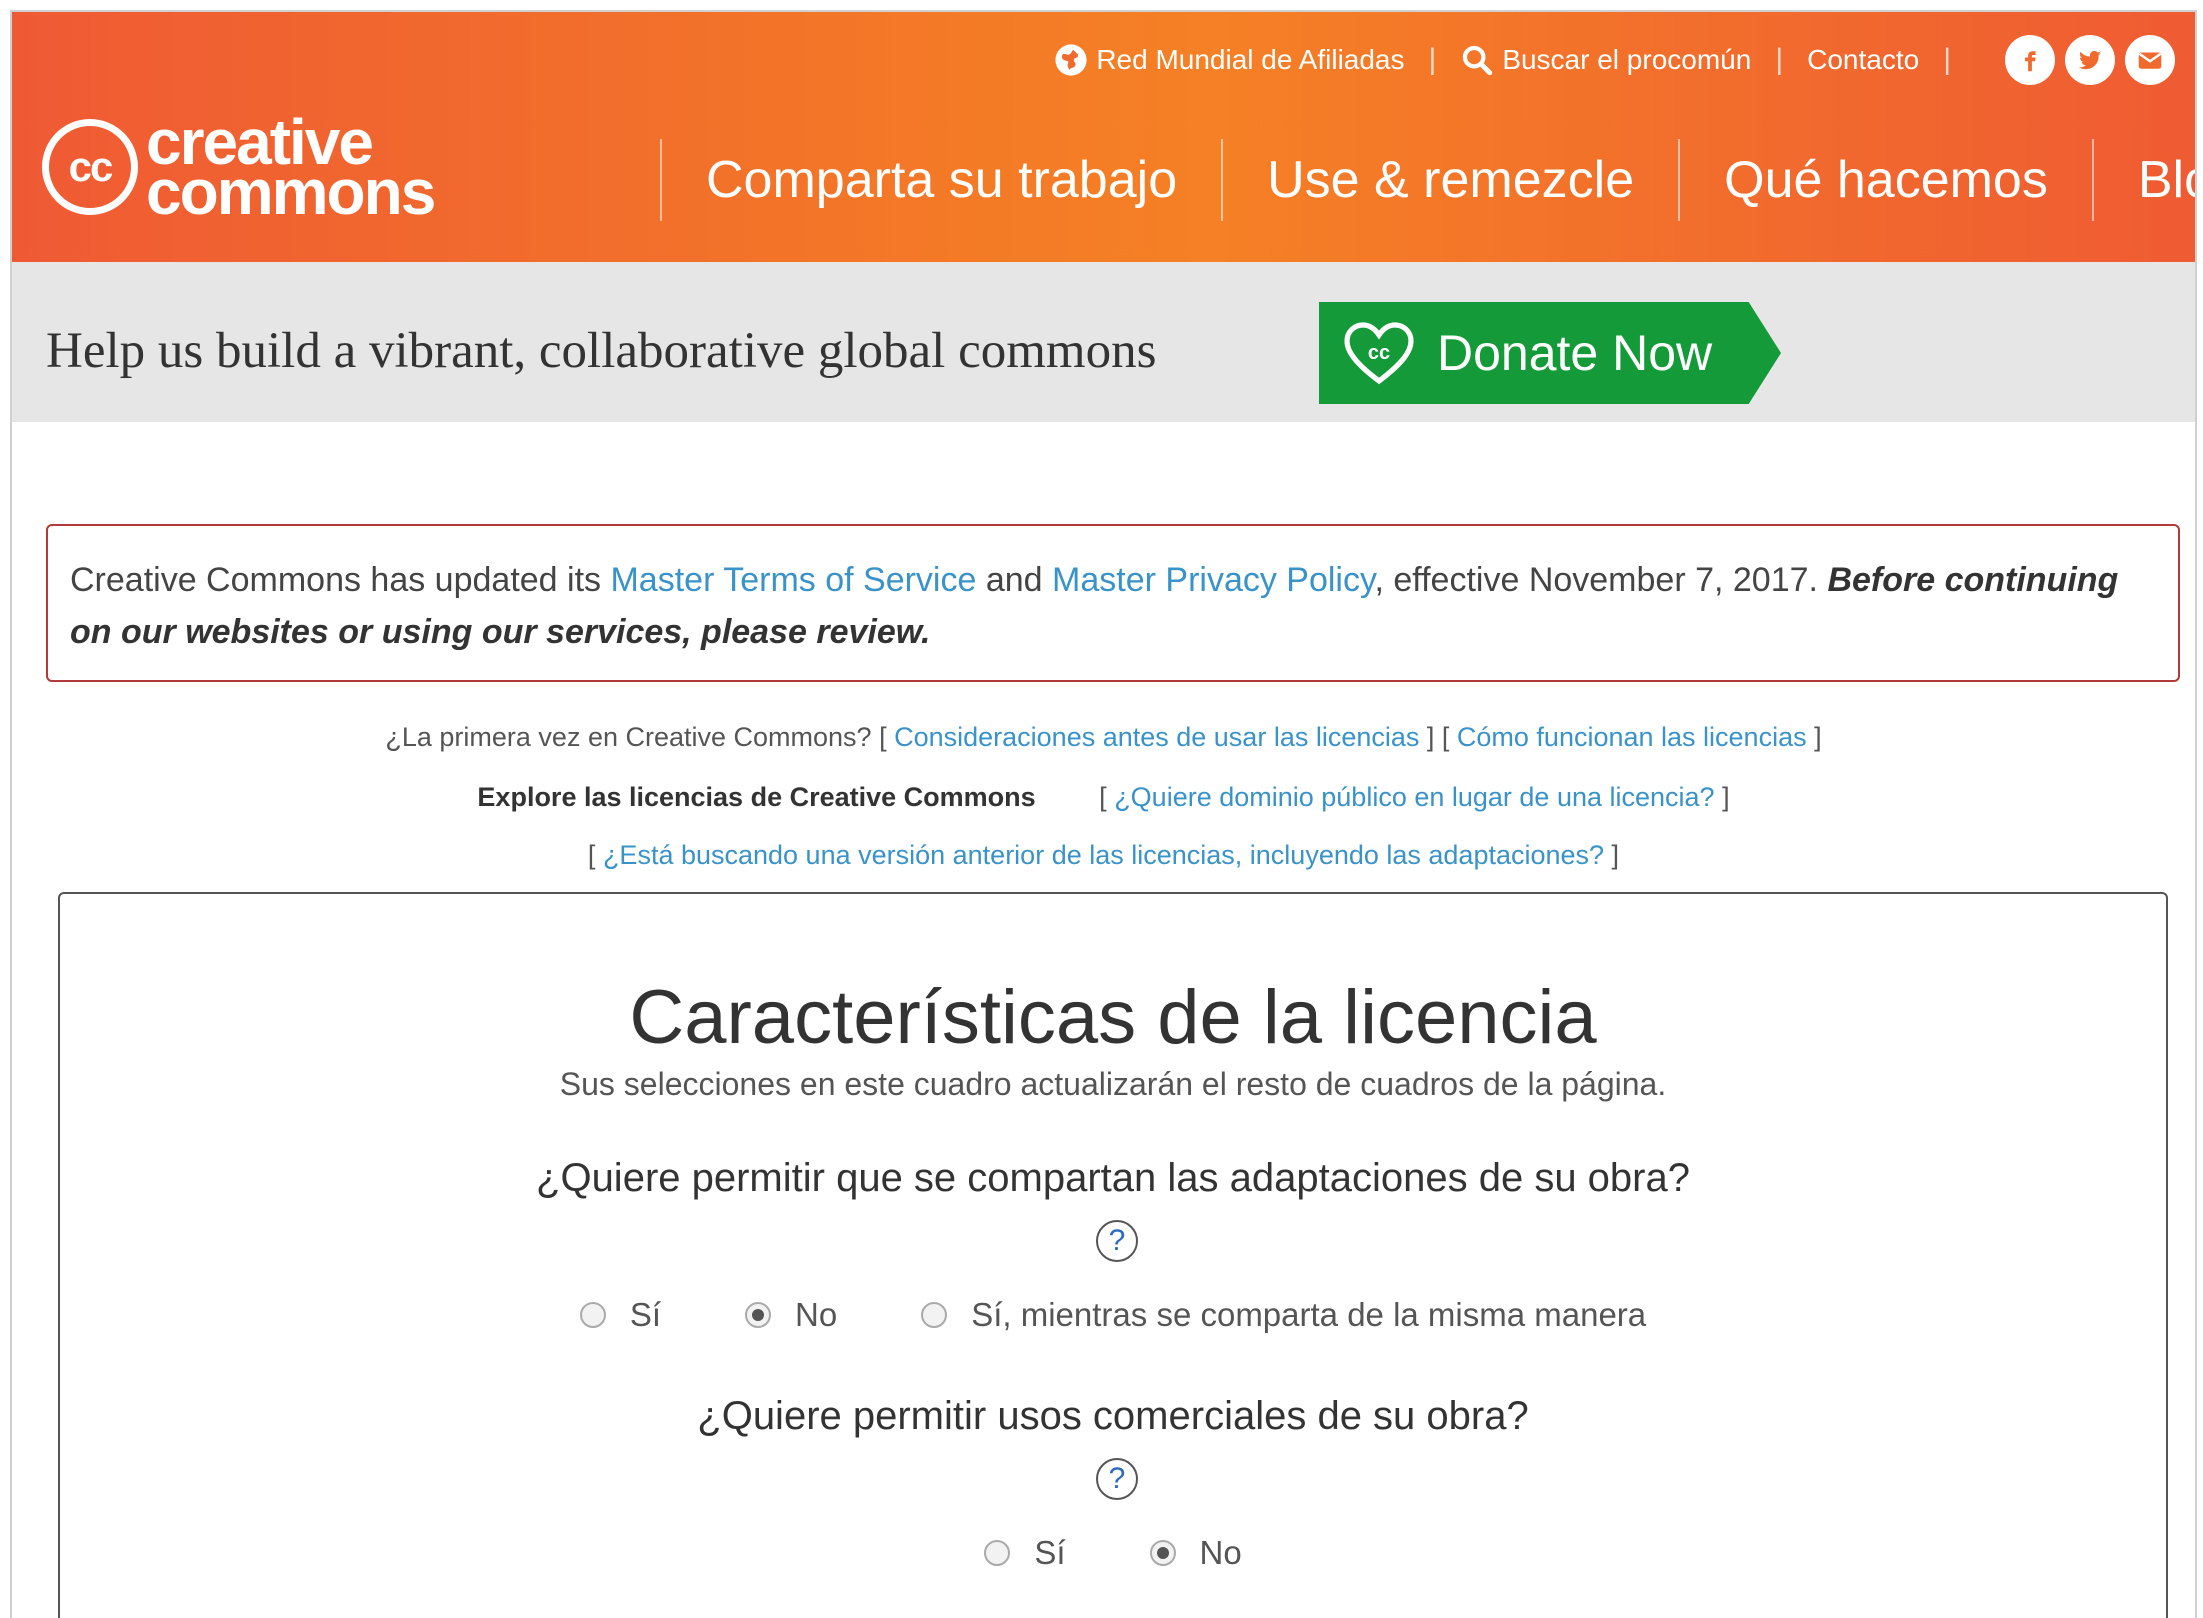 This screenshot has width=2203, height=1618. What do you see at coordinates (1575, 353) in the screenshot?
I see `donate-now-label: Donate Now` at bounding box center [1575, 353].